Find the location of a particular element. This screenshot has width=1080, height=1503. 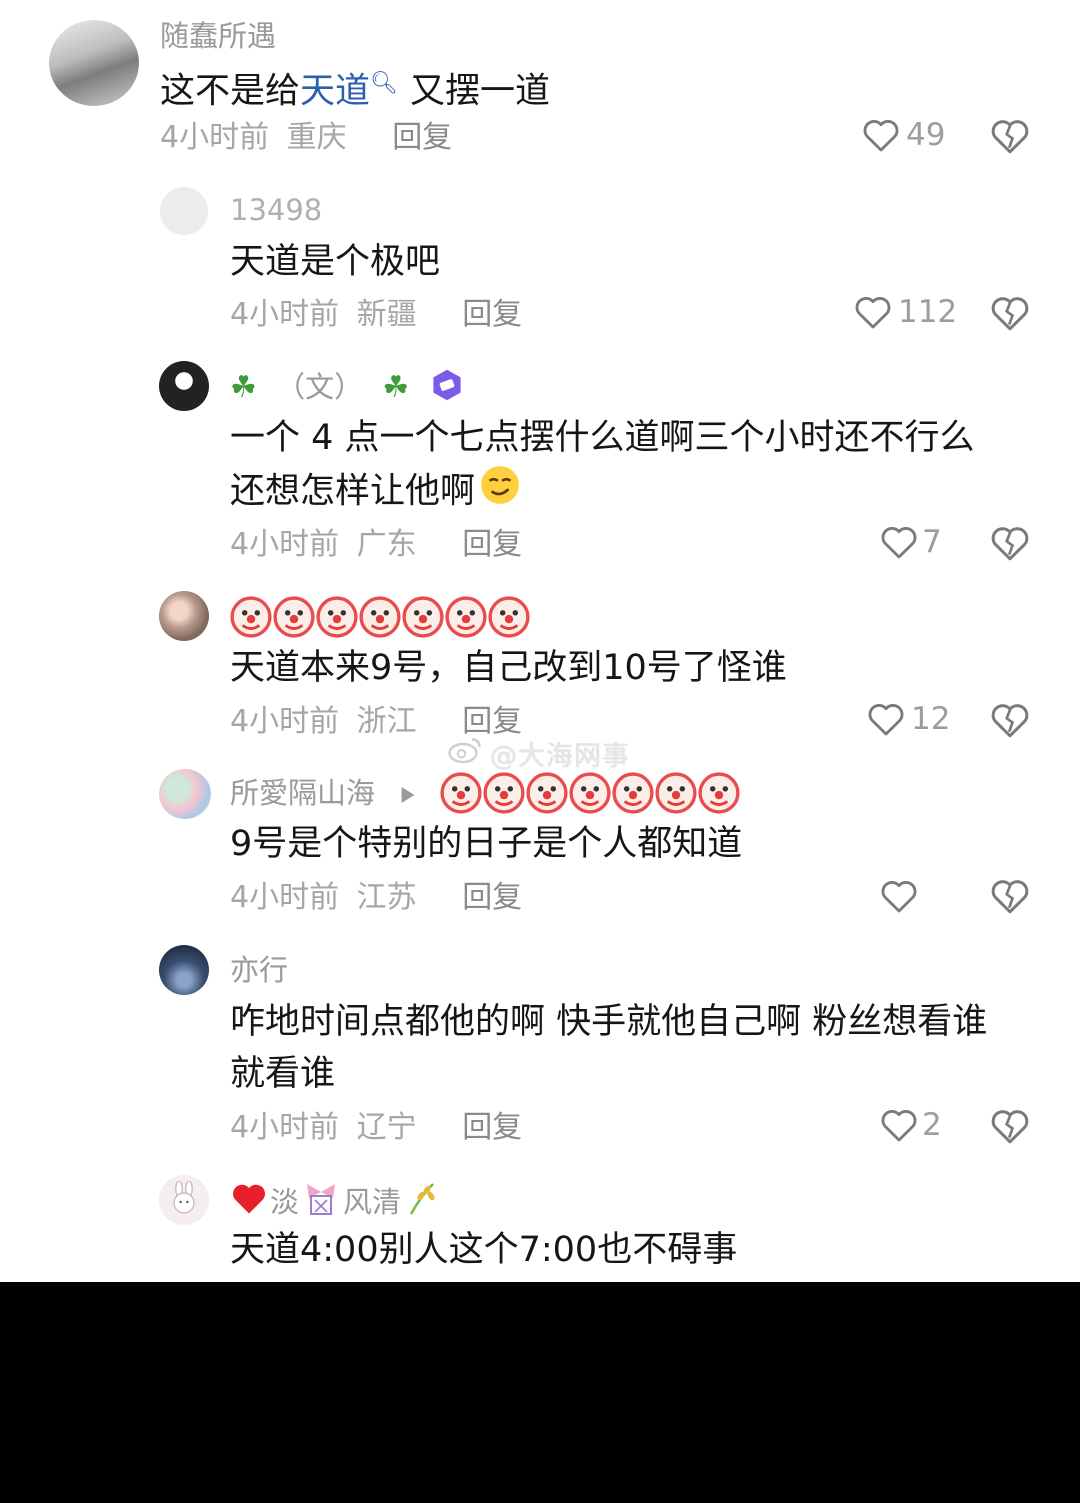

like-count: 2 is located at coordinates (932, 1125).